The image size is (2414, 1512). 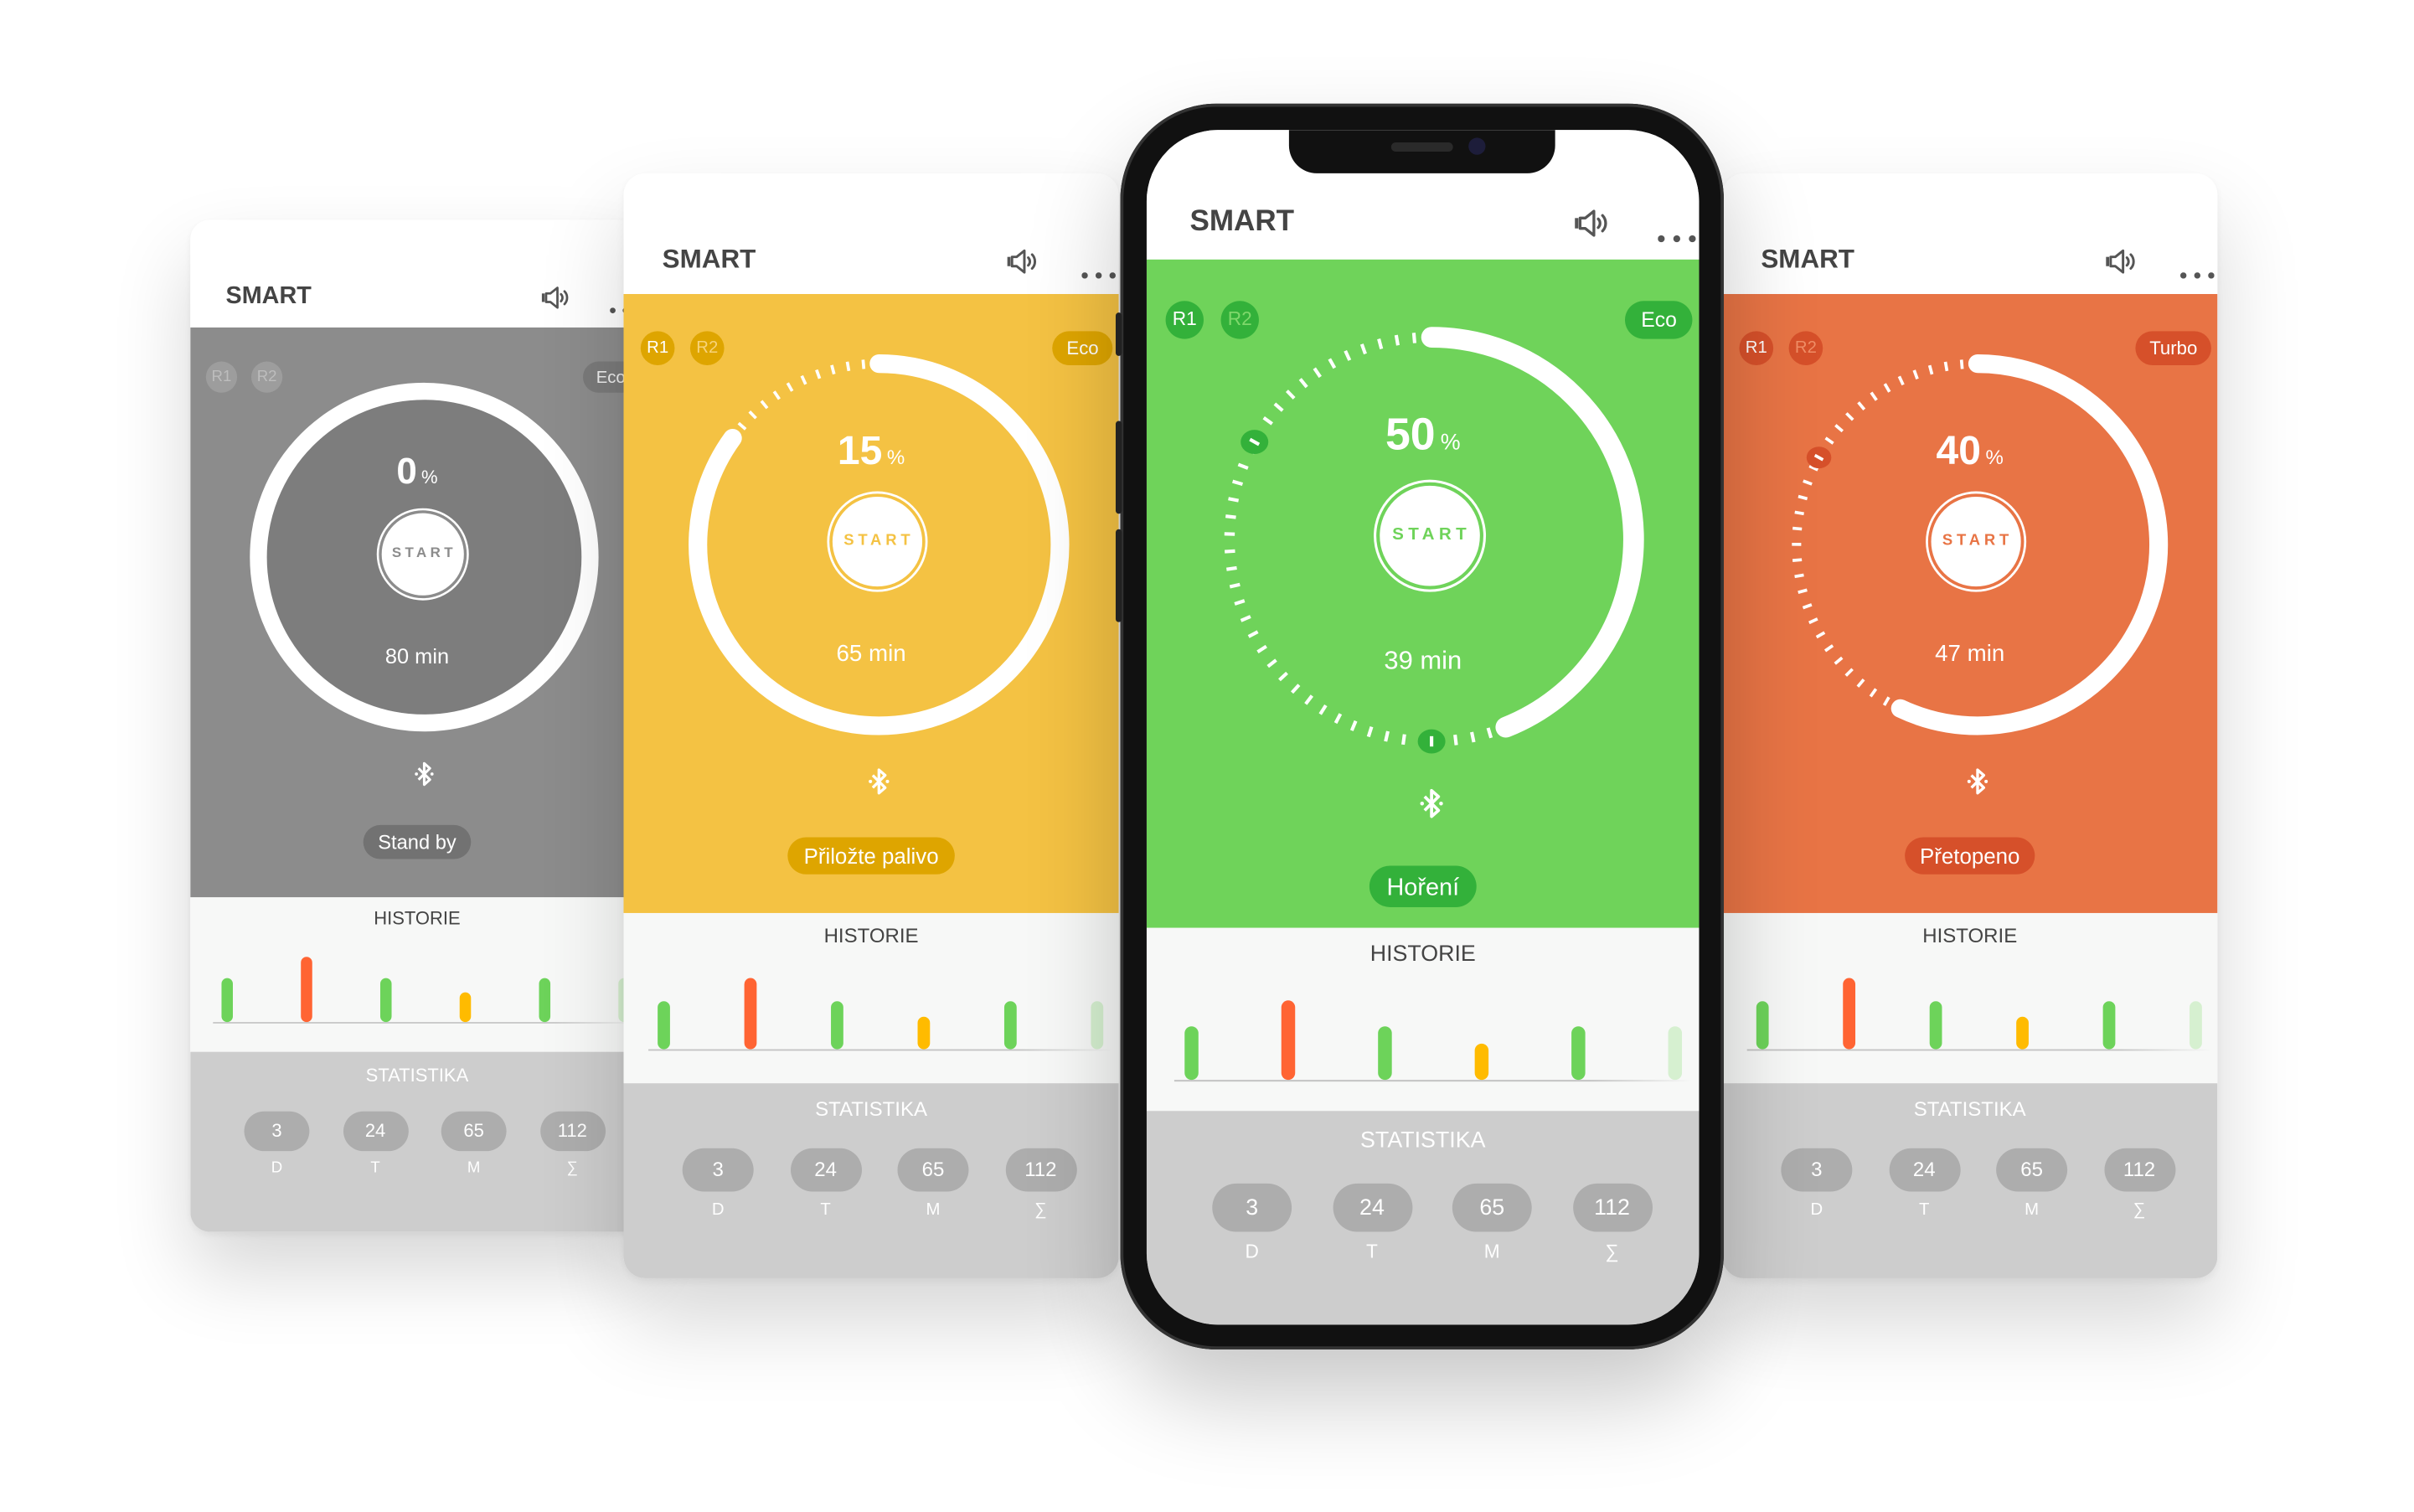 What do you see at coordinates (1969, 935) in the screenshot?
I see `history-title: HISTORIE` at bounding box center [1969, 935].